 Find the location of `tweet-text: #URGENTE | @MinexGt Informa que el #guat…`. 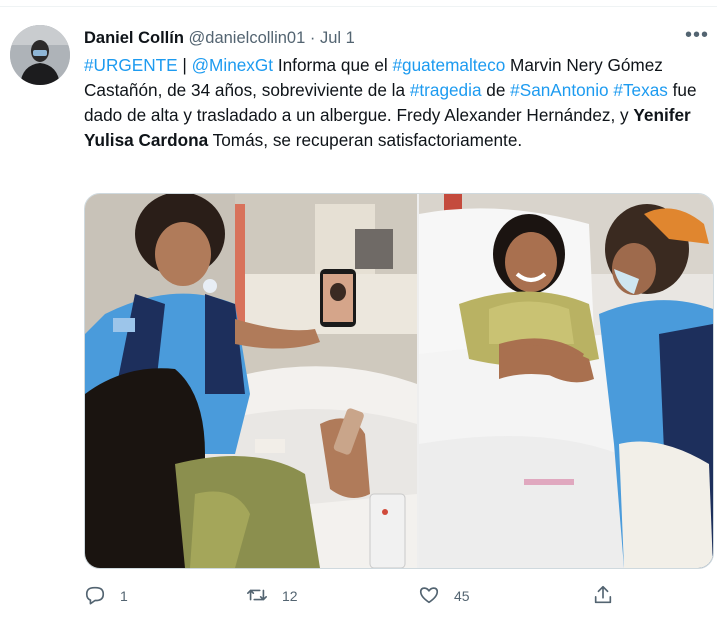

tweet-text: #URGENTE | @MinexGt Informa que el #guat… is located at coordinates (399, 103).